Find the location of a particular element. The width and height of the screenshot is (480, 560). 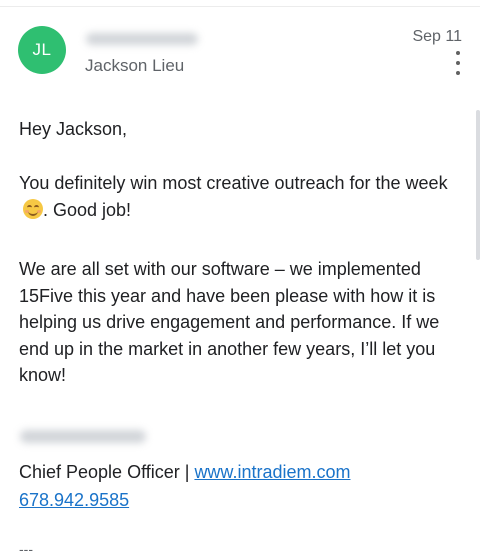

signature-title-line: Chief People Officer | www.intradiem.com is located at coordinates (184, 472).